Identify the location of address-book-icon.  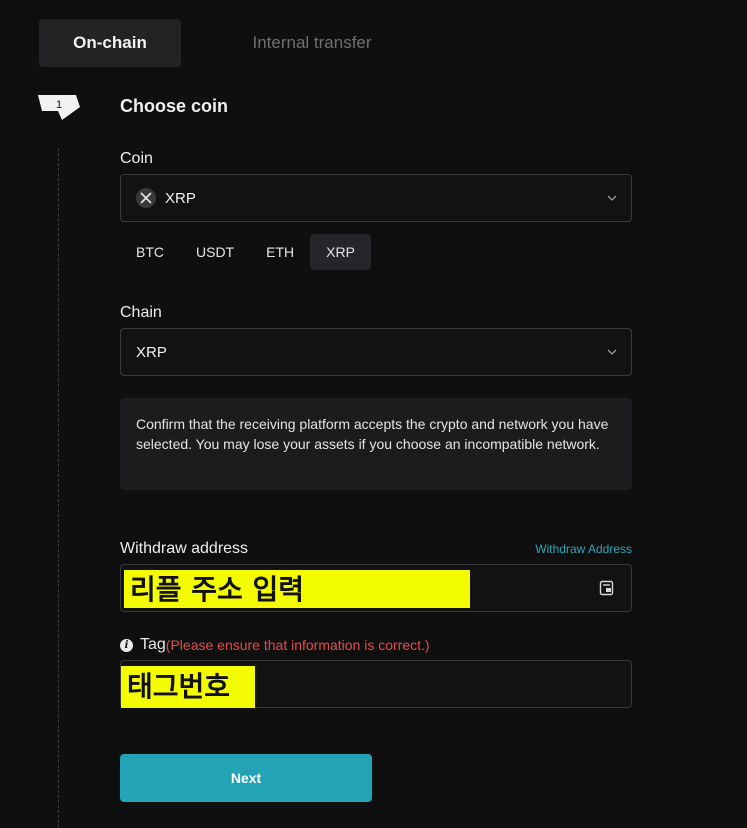
(607, 588).